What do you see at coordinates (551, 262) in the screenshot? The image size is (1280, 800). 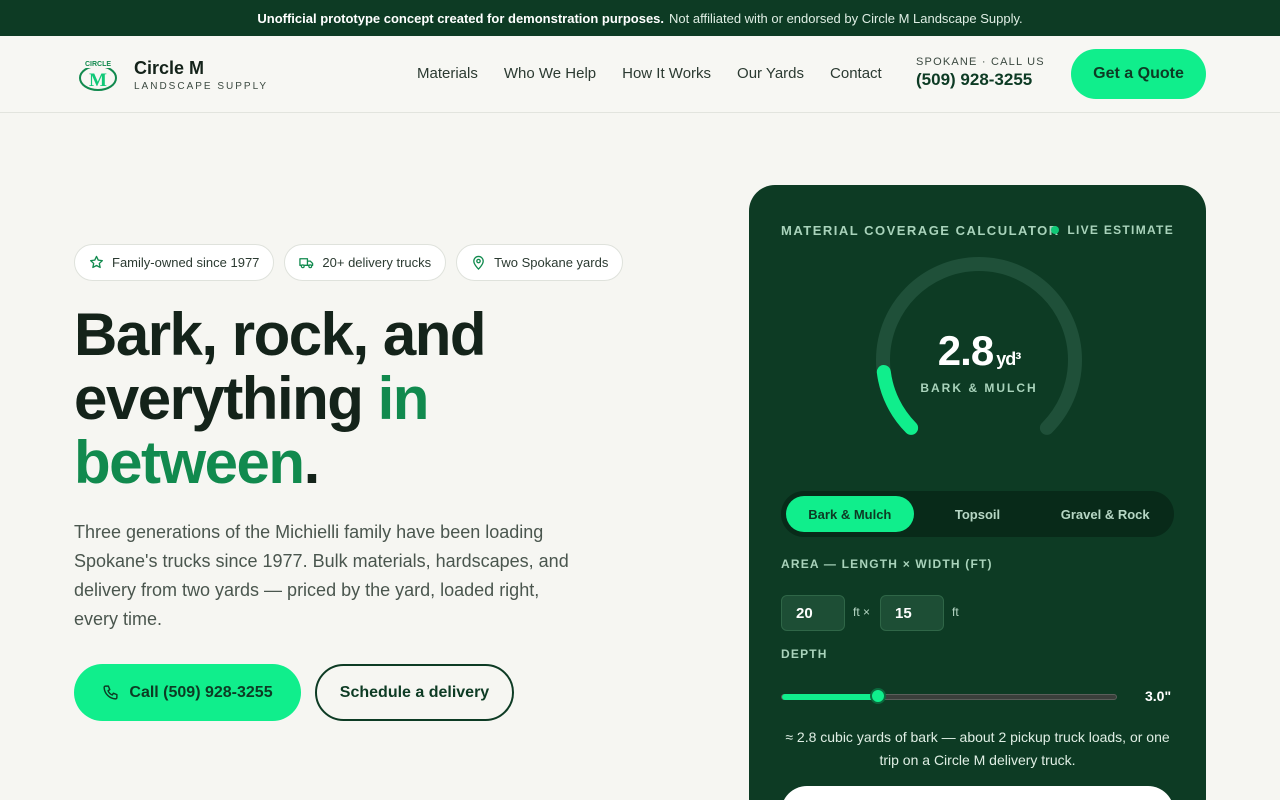 I see `badge-label: Two Spokane yards` at bounding box center [551, 262].